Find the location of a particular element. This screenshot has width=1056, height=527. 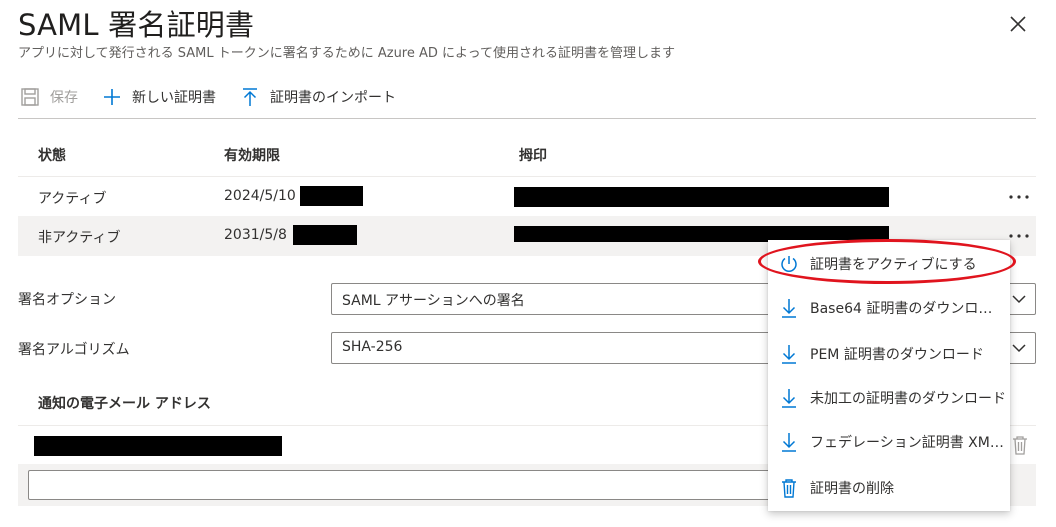

more-actions-button is located at coordinates (1019, 197).